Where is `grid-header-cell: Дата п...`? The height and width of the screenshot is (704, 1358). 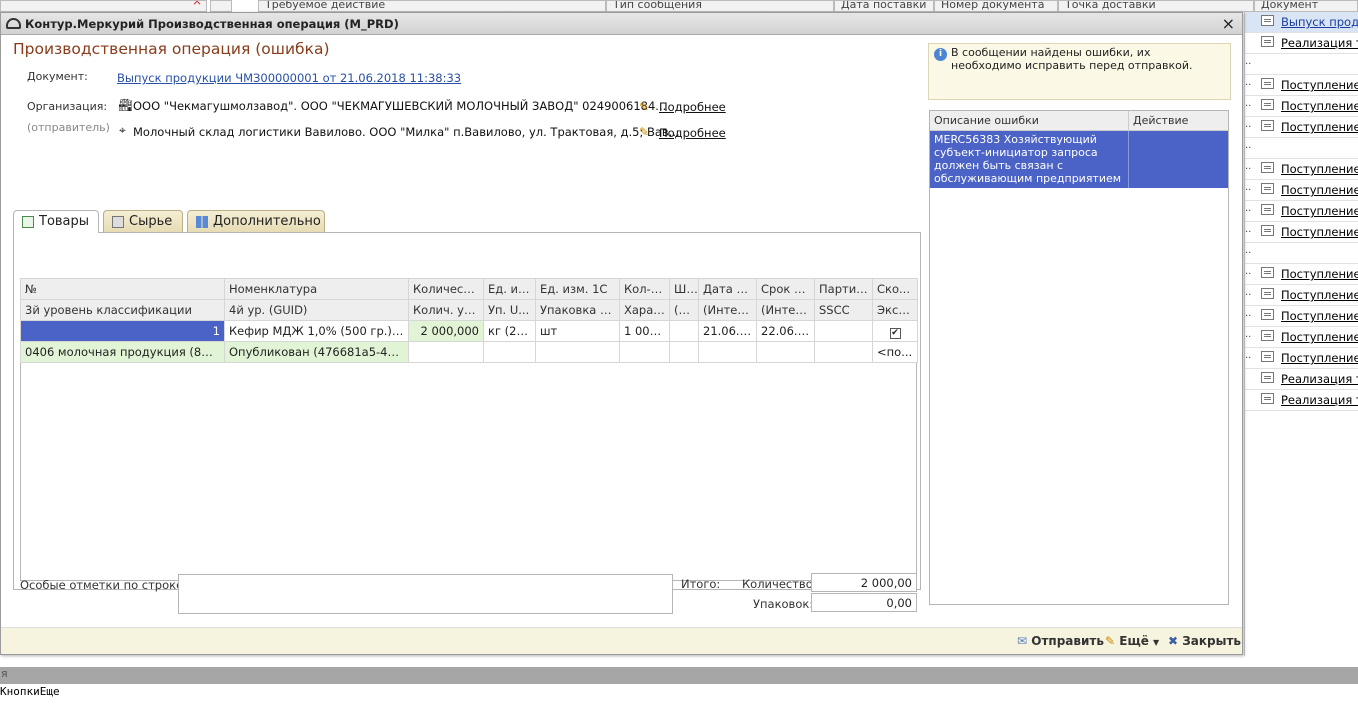 grid-header-cell: Дата п... is located at coordinates (727, 289).